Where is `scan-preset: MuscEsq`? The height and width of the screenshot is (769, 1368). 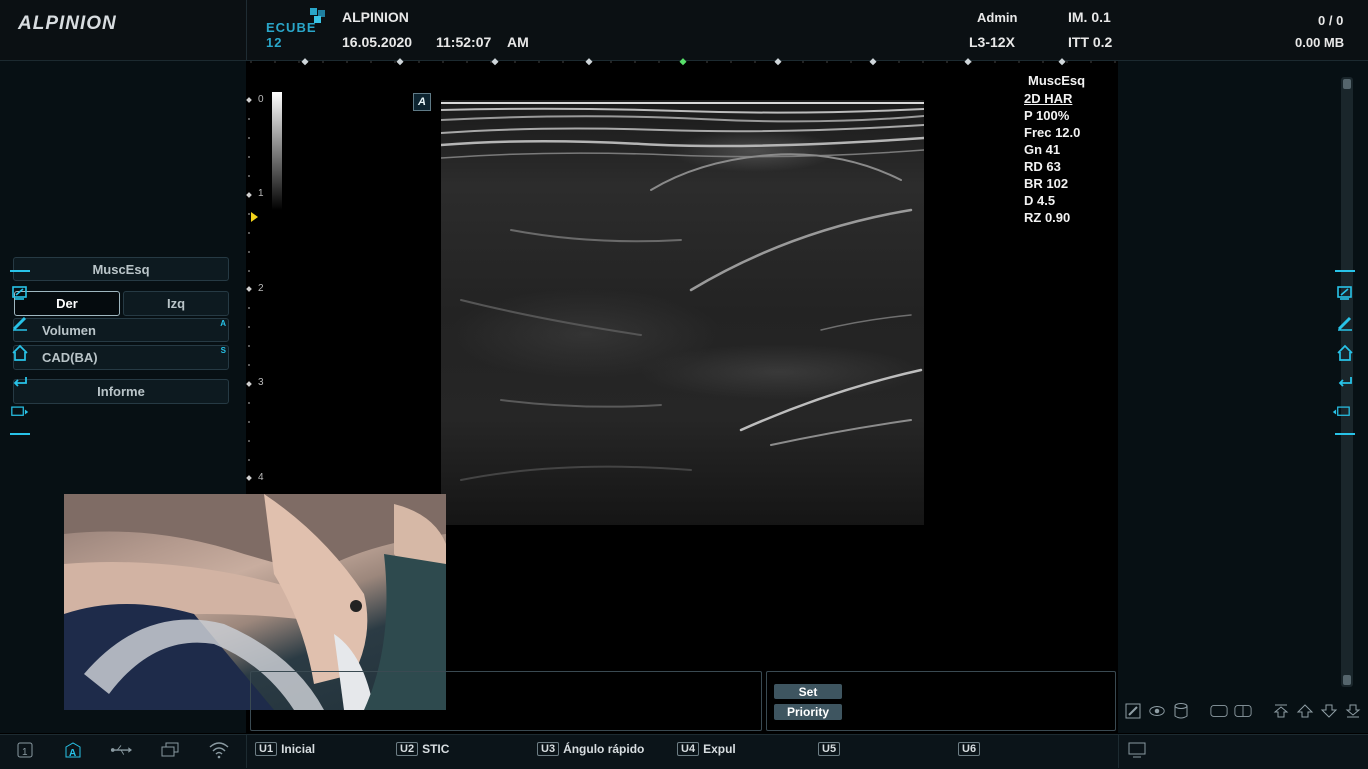 scan-preset: MuscEsq is located at coordinates (1057, 80).